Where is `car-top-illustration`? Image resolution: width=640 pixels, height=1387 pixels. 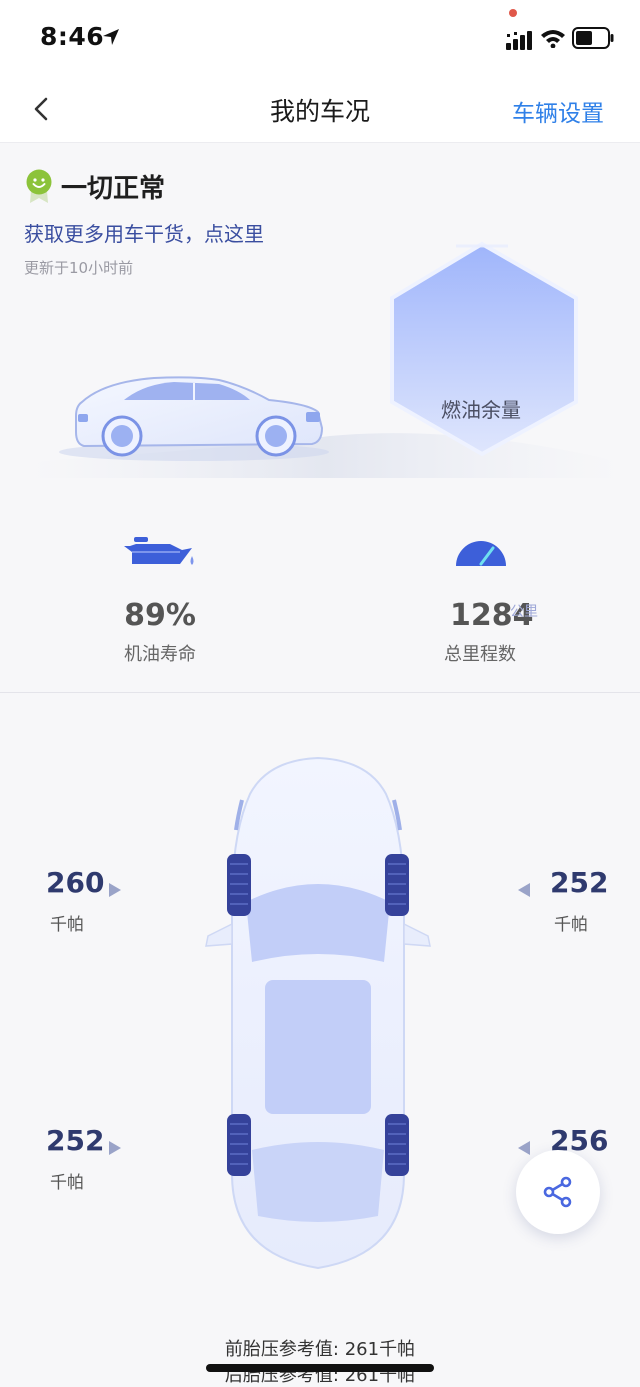
car-top-illustration is located at coordinates (318, 1013).